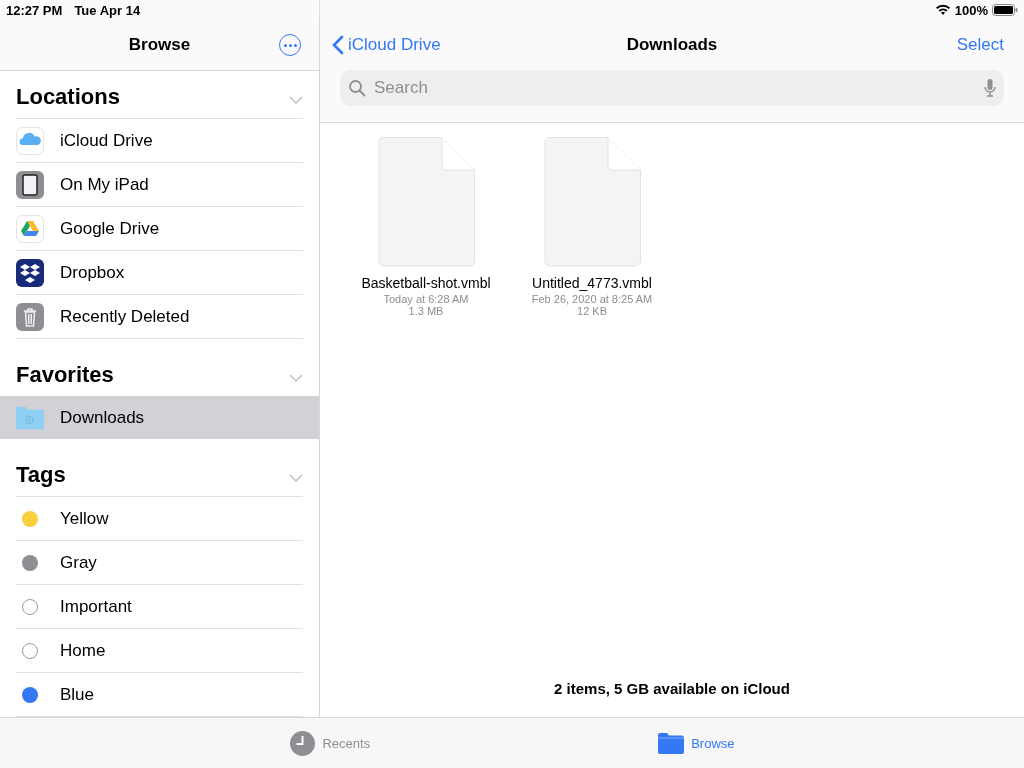  Describe the element at coordinates (303, 743) in the screenshot. I see `clock-icon` at that location.